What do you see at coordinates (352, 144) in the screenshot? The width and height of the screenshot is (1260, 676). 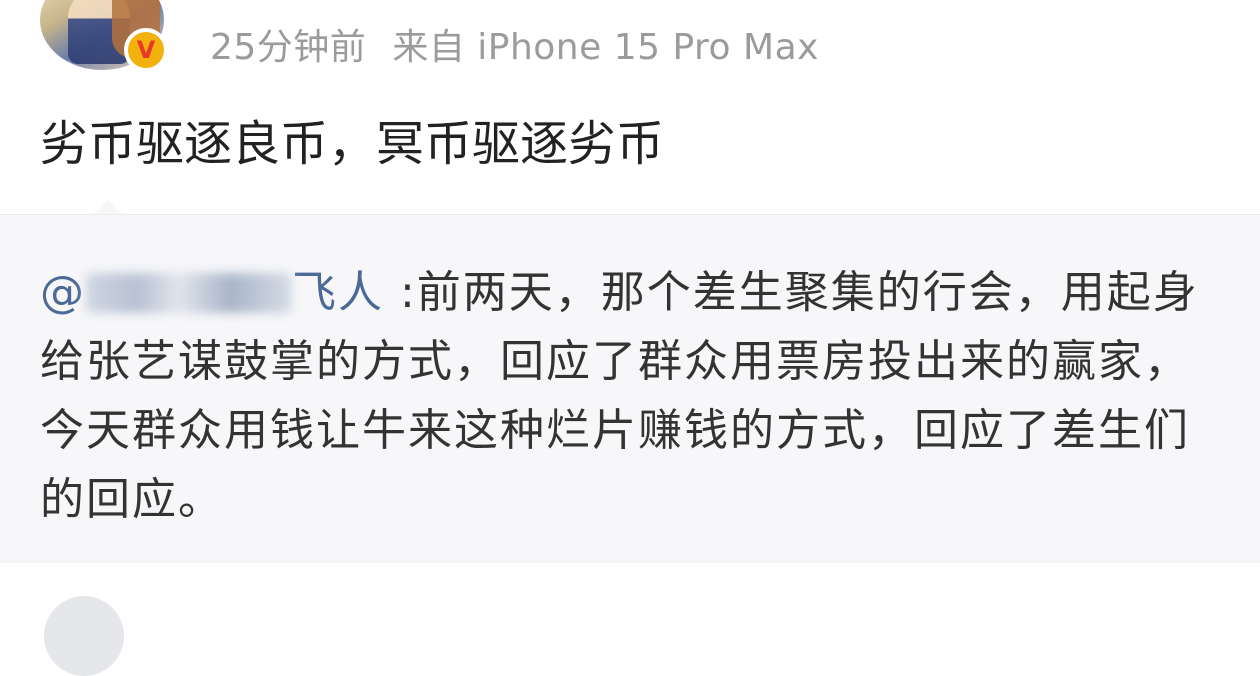 I see `post-text: 劣币驱逐良币，冥币驱逐劣币` at bounding box center [352, 144].